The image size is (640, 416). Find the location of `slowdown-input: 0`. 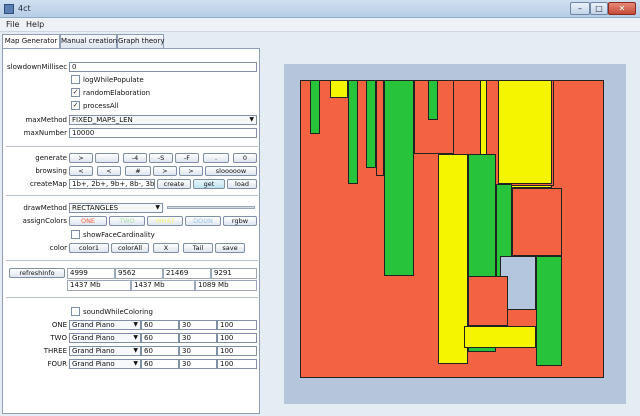

slowdown-input: 0 is located at coordinates (163, 67).